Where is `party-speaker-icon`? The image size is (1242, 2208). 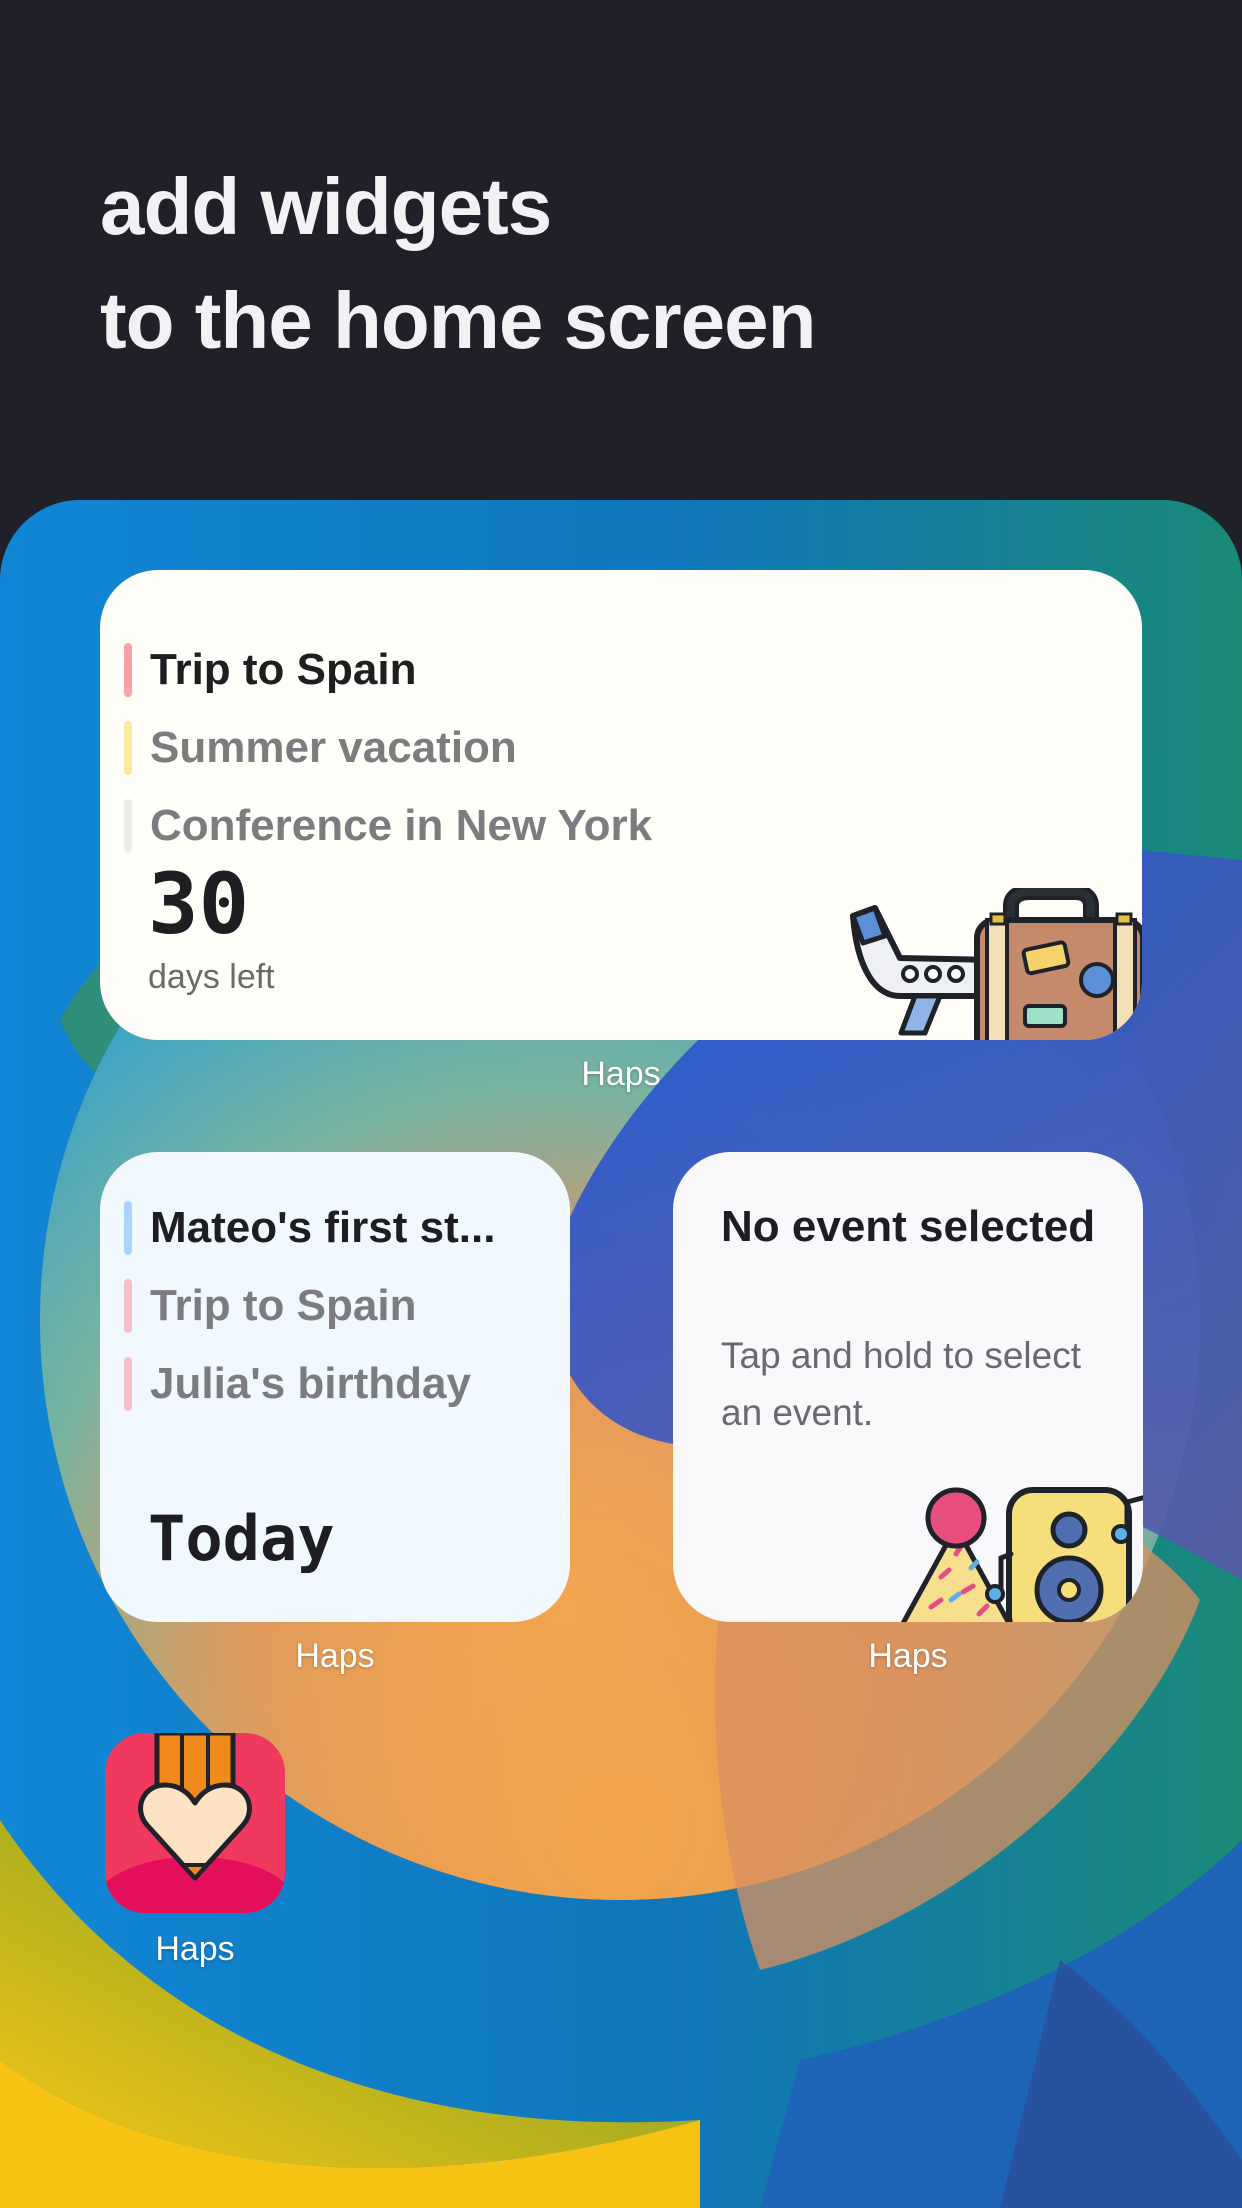 party-speaker-icon is located at coordinates (1022, 1554).